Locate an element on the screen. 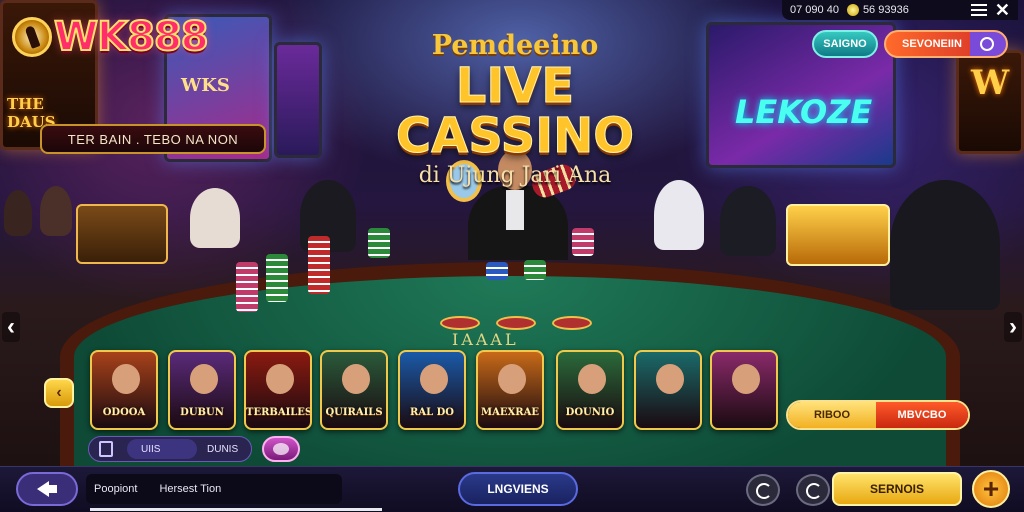 The image size is (1024, 512). hero-pretitle: Pemdeeino is located at coordinates (515, 45).